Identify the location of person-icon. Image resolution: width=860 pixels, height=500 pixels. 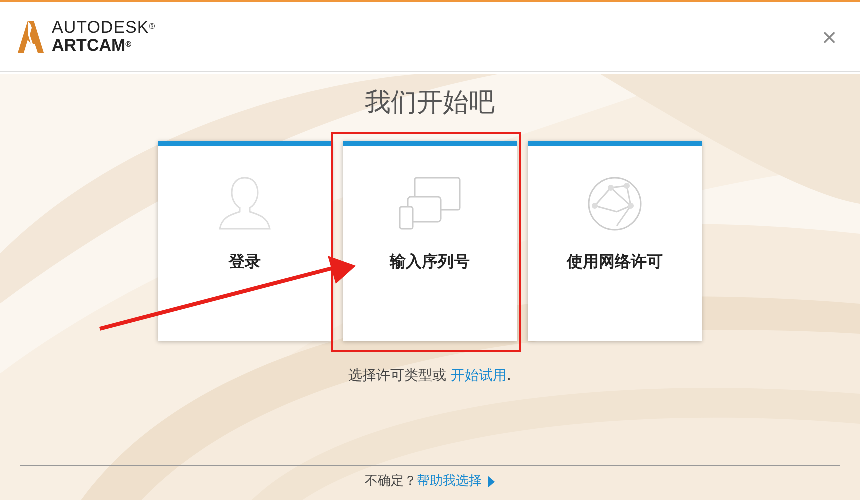
(245, 204).